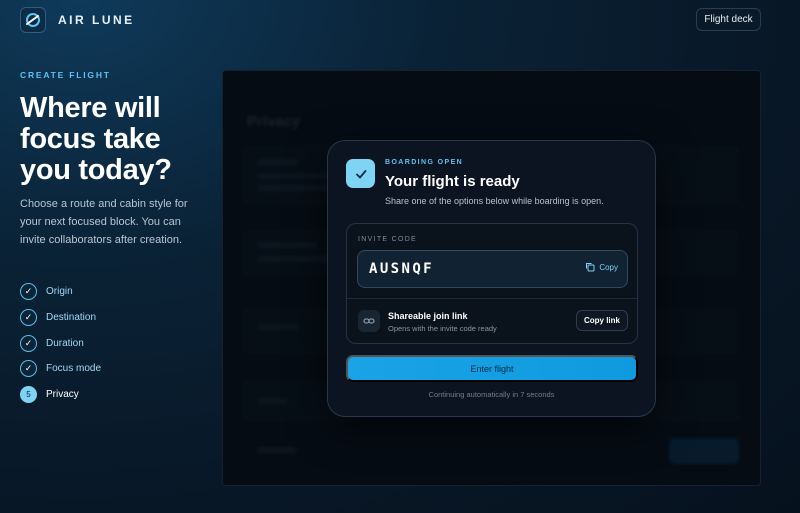 The height and width of the screenshot is (513, 800). I want to click on join-link-subtitle: Opens with the invite code ready, so click(442, 328).